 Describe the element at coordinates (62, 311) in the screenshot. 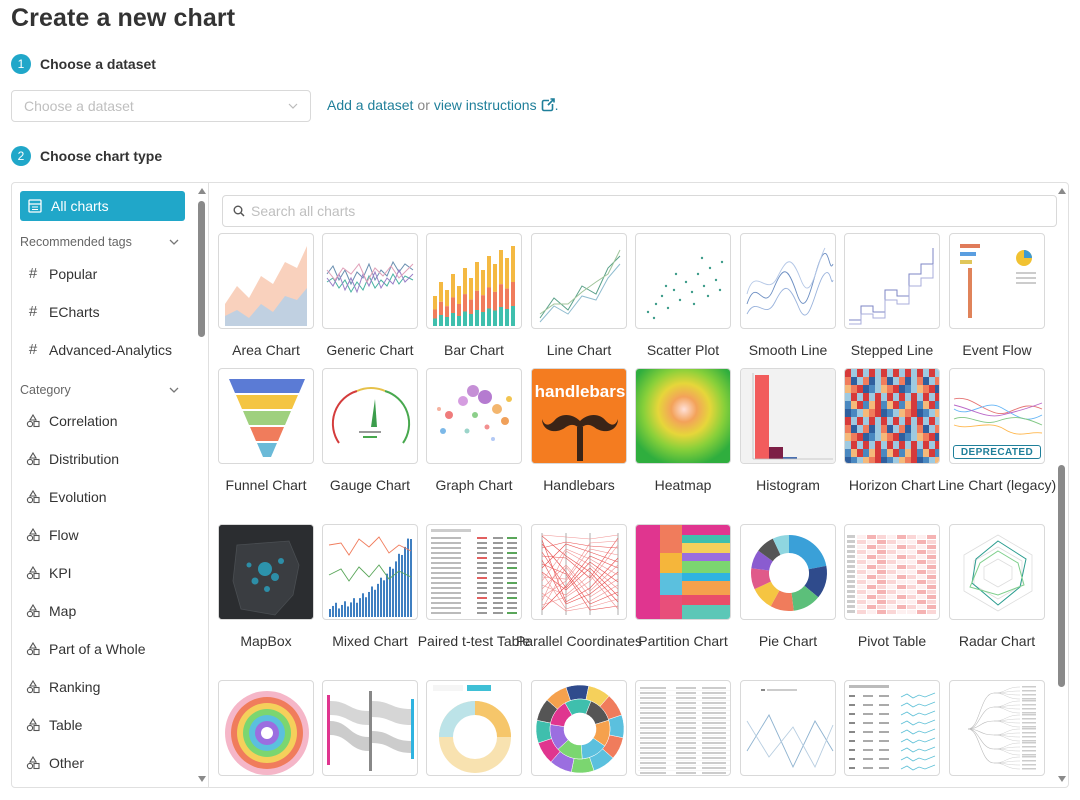

I see `sidebar-item-echarts: # ECharts` at that location.